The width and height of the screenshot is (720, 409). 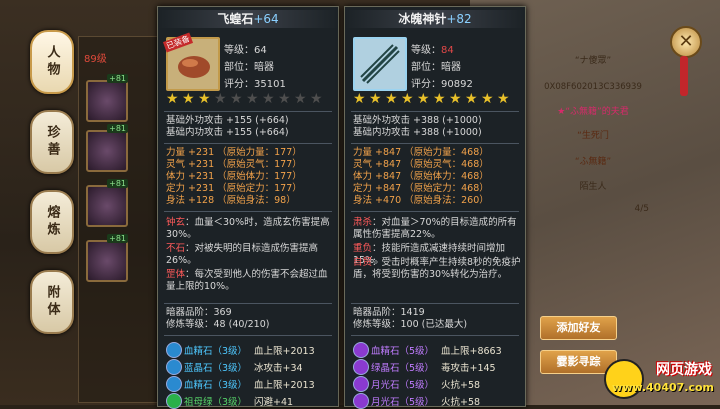 I want to click on base-stat: 基础外功攻击 +388 (+1000), so click(x=417, y=120).